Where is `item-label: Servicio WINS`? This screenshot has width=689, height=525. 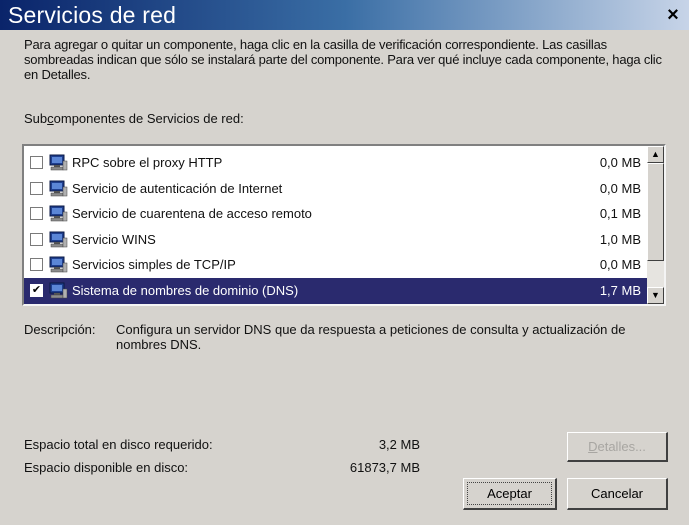
item-label: Servicio WINS is located at coordinates (114, 239).